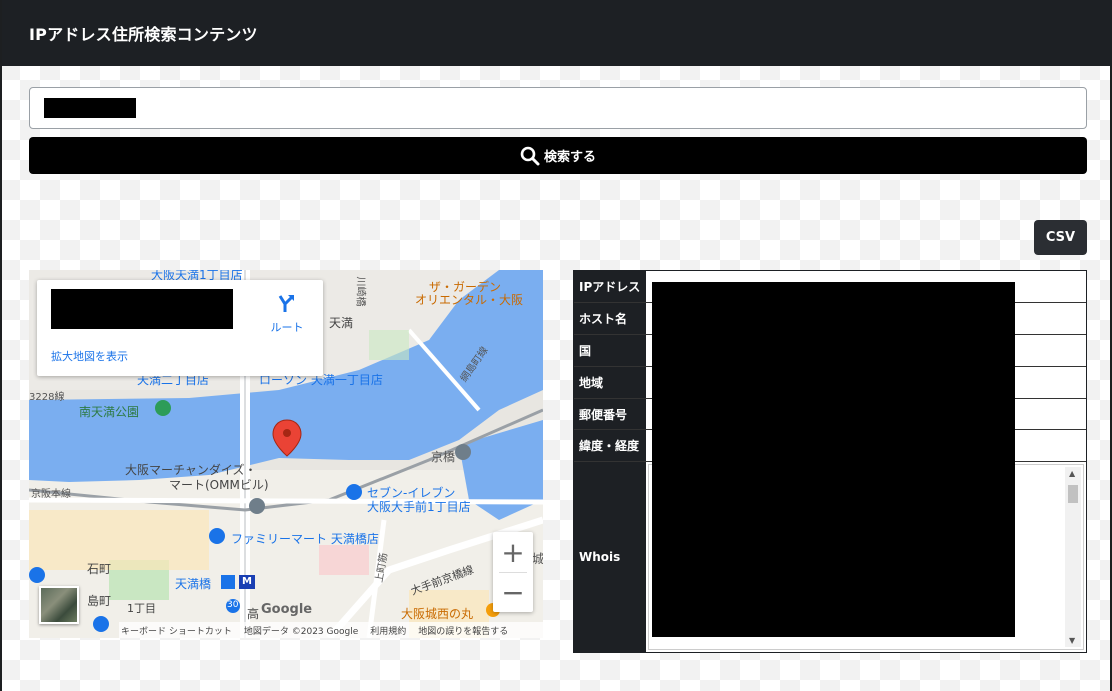  What do you see at coordinates (59, 605) in the screenshot?
I see `satellite-toggle` at bounding box center [59, 605].